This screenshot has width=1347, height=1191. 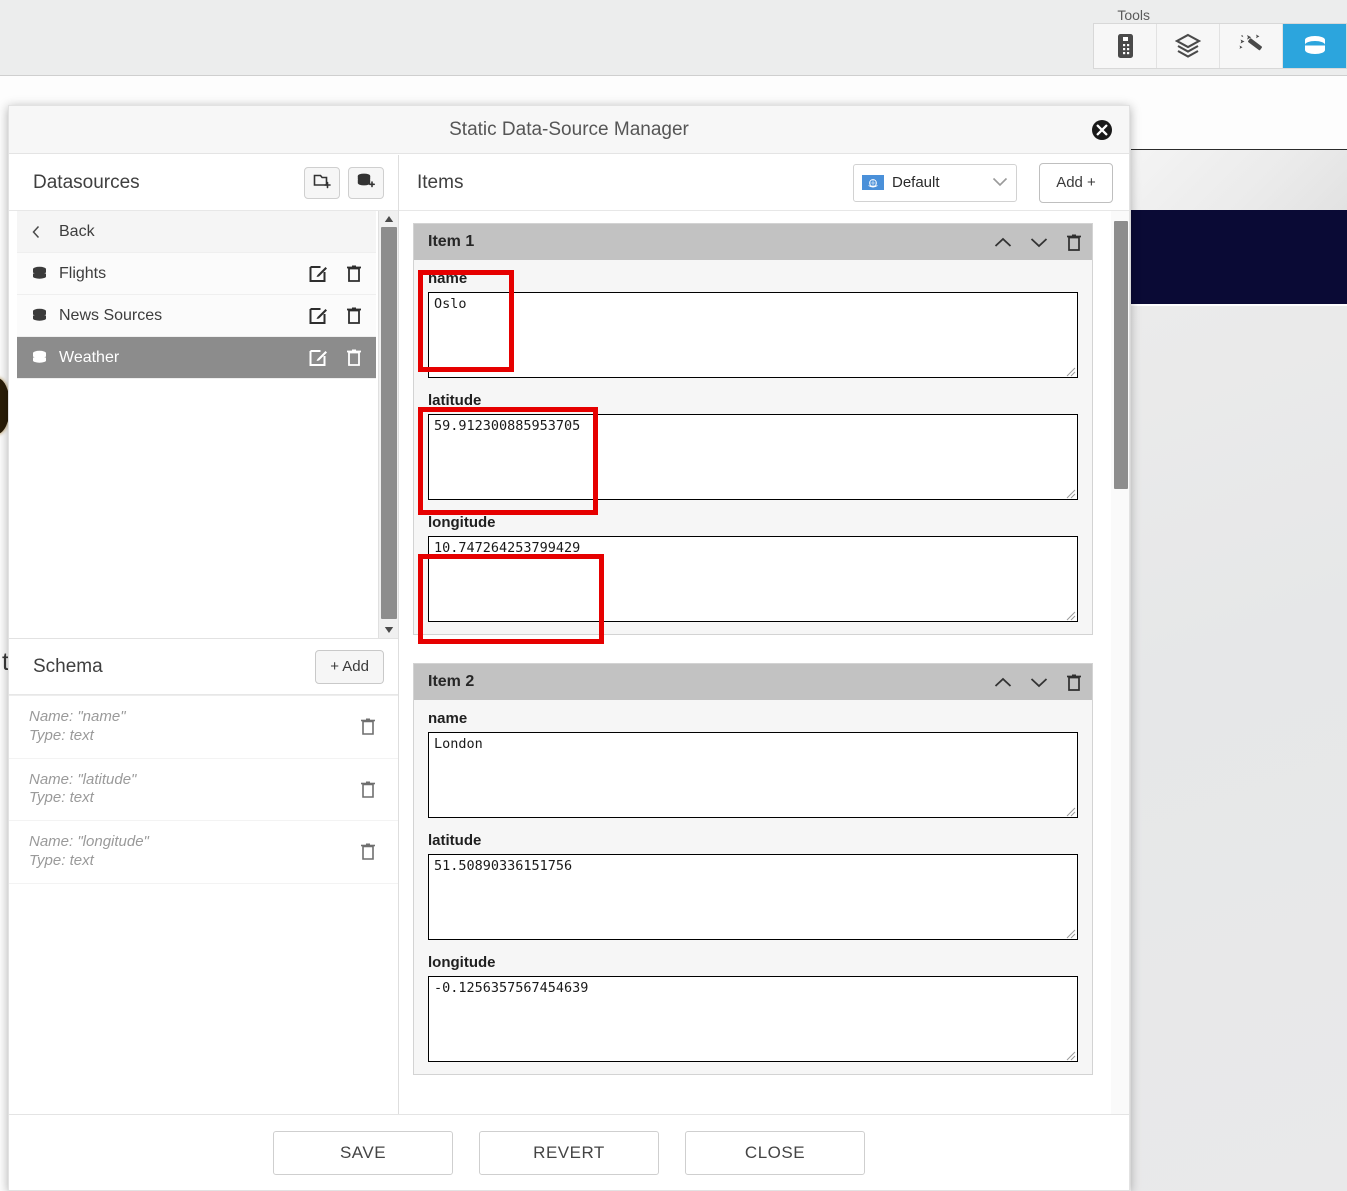 I want to click on schema-row: Name: "latitude" Type: text, so click(x=203, y=790).